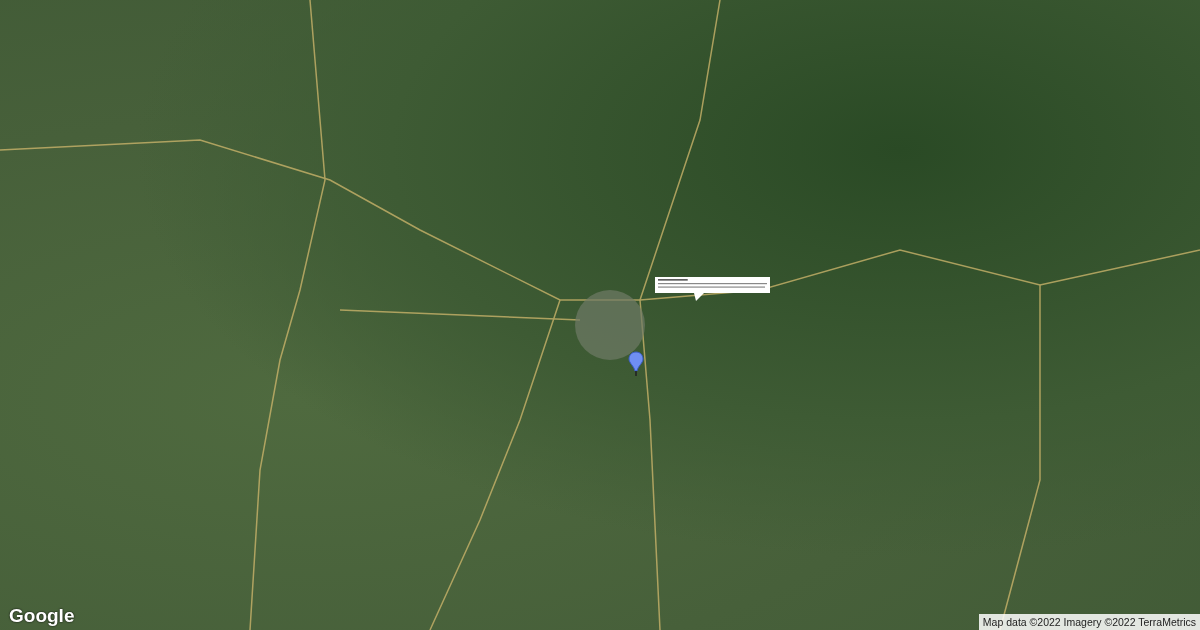 The width and height of the screenshot is (1200, 630). I want to click on map-marker-icon, so click(636, 364).